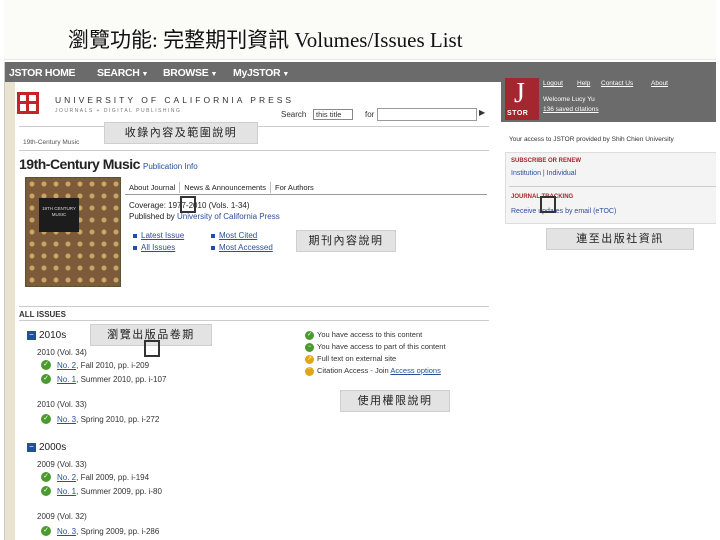  Describe the element at coordinates (170, 166) in the screenshot. I see `publication-info-link: Publication Info` at that location.